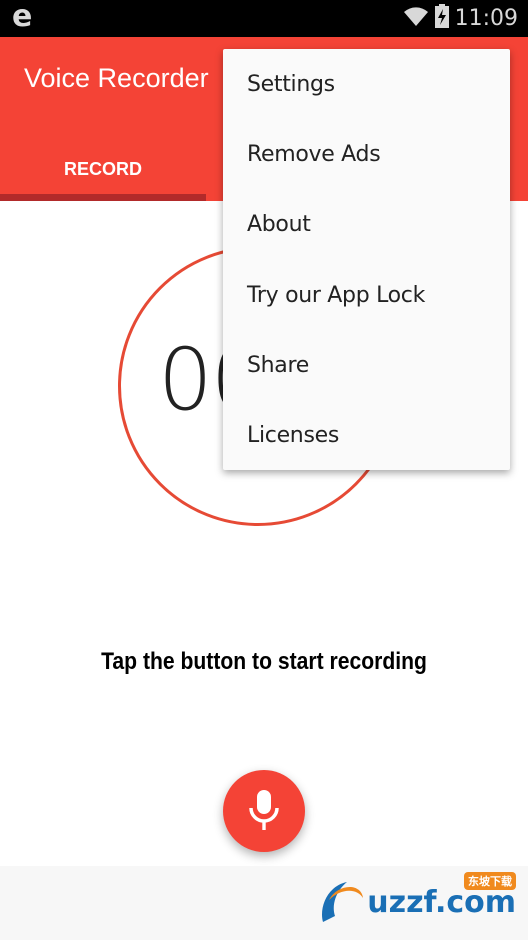 The height and width of the screenshot is (940, 528). Describe the element at coordinates (264, 661) in the screenshot. I see `instruction-text: Tap the button to start recording` at that location.